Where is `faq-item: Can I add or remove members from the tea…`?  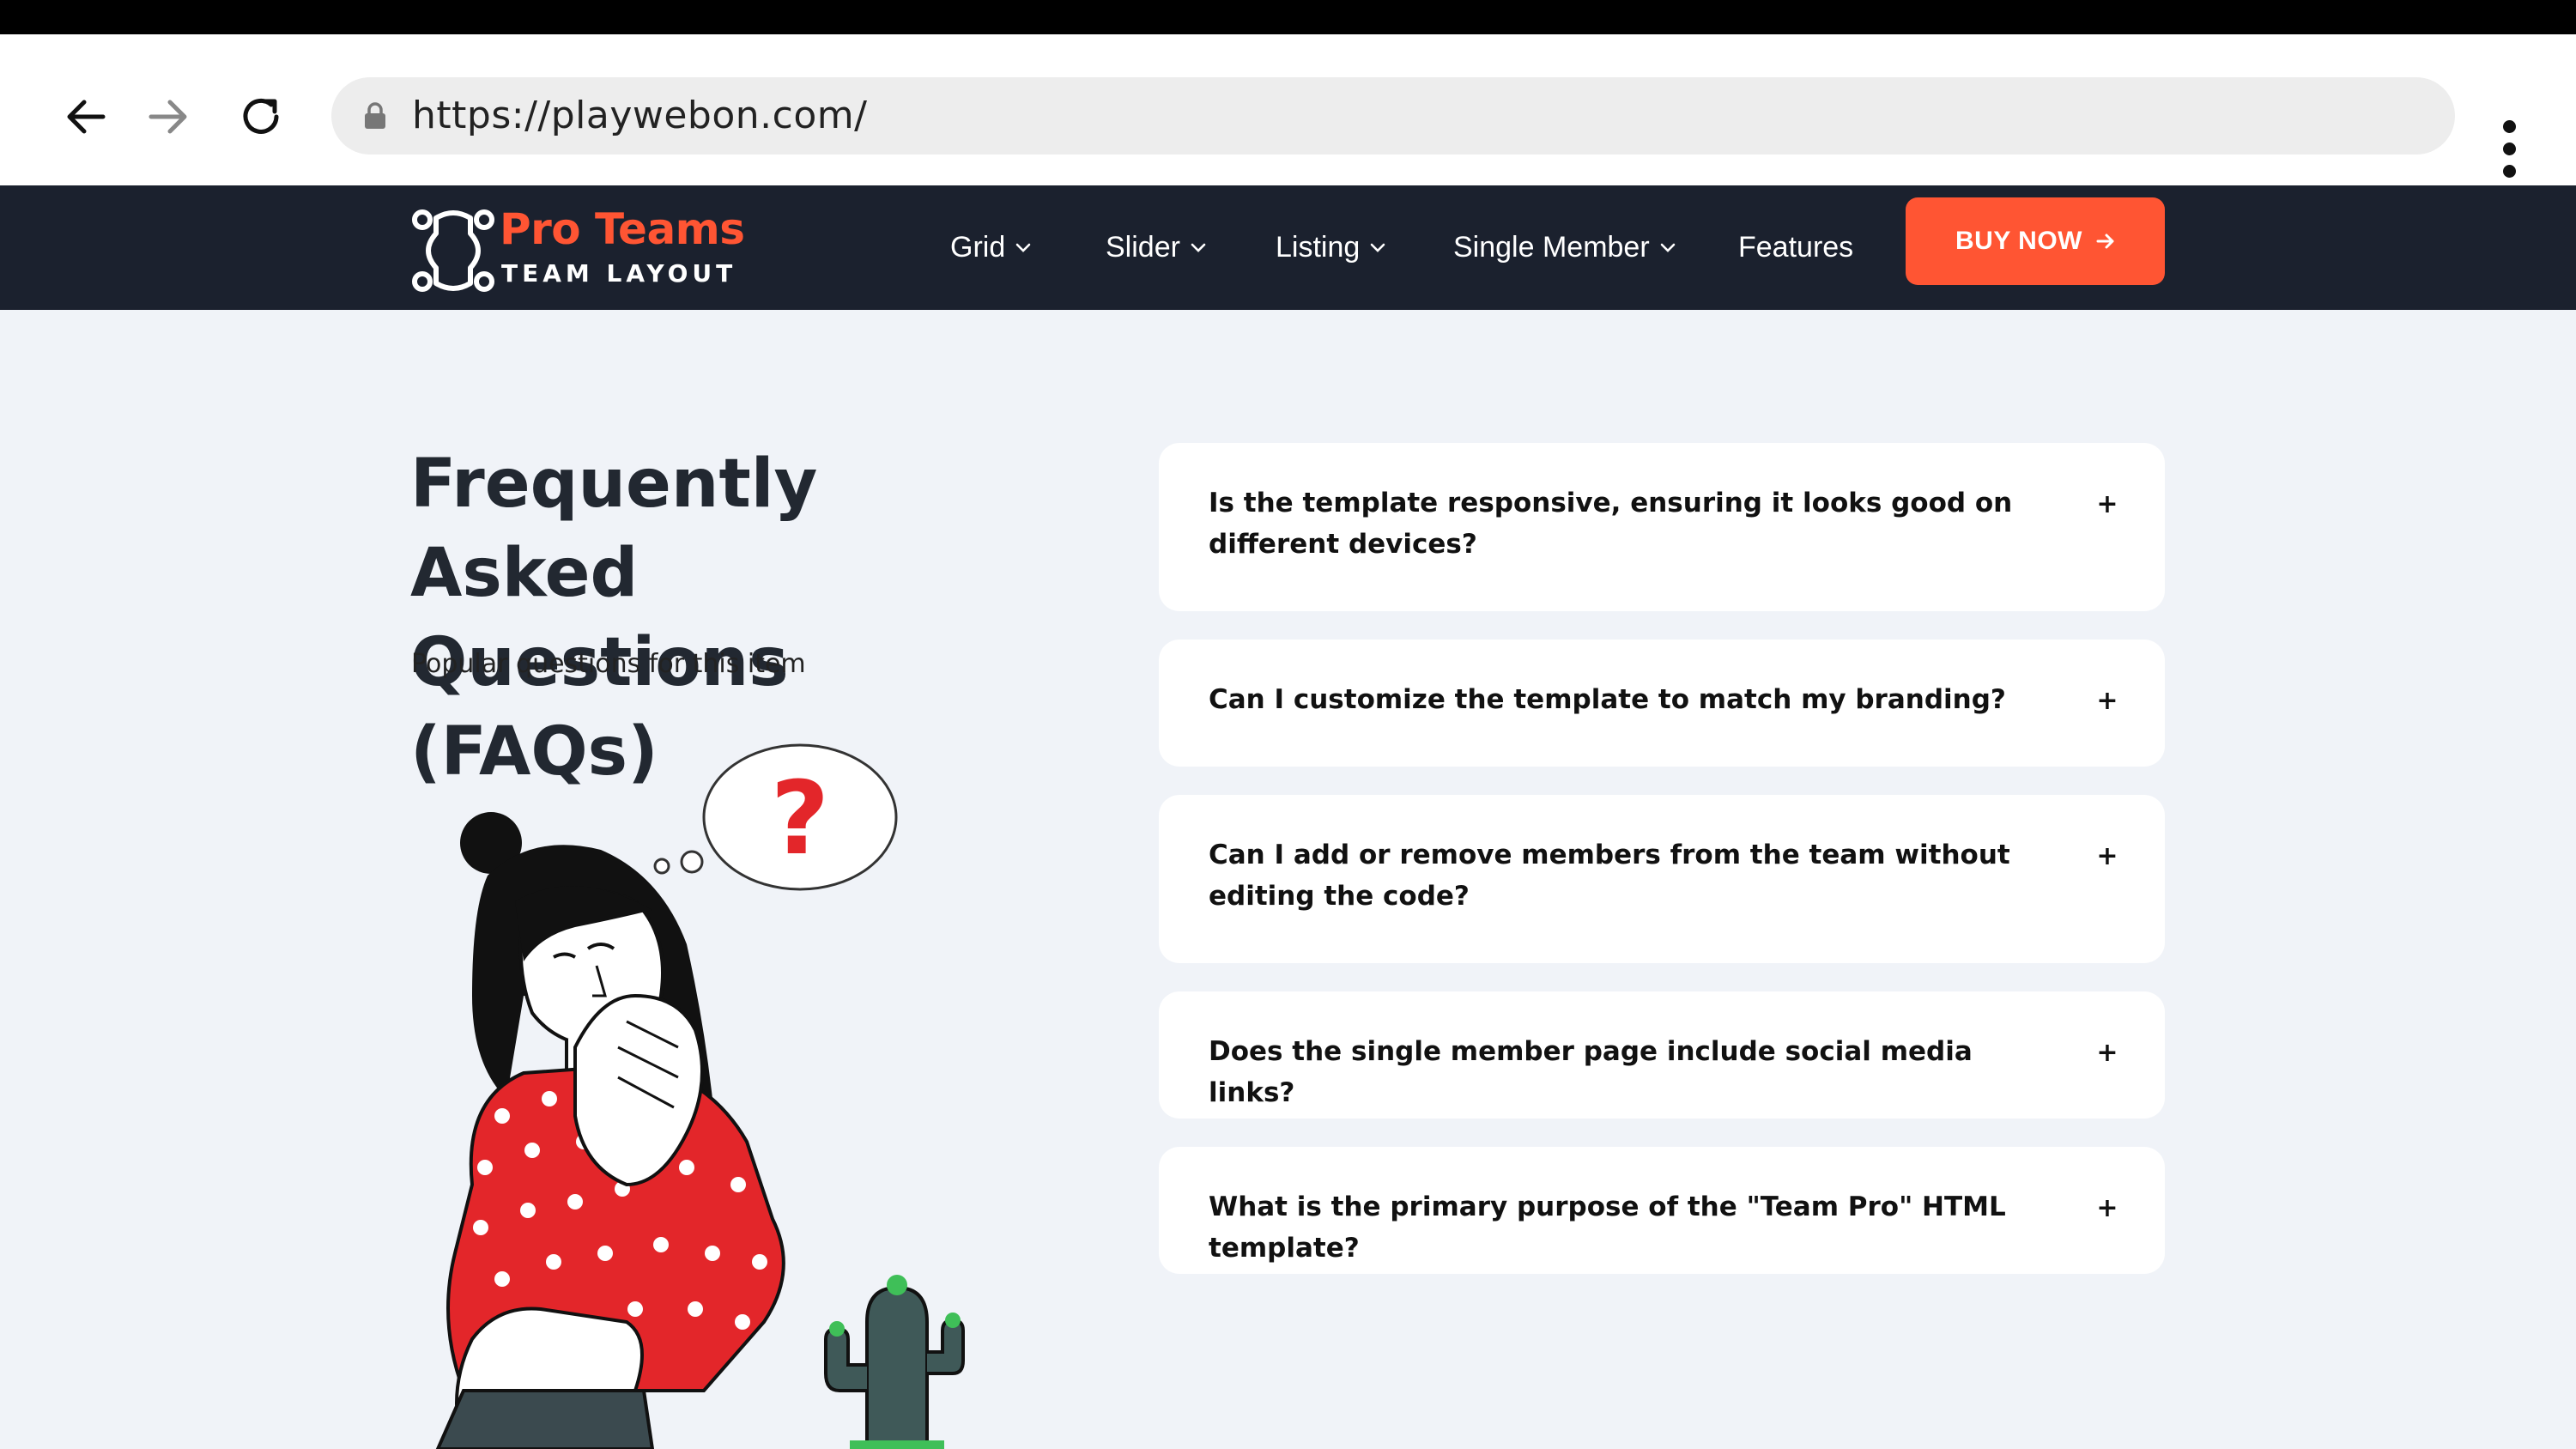
faq-item: Can I add or remove members from the tea… is located at coordinates (1662, 879).